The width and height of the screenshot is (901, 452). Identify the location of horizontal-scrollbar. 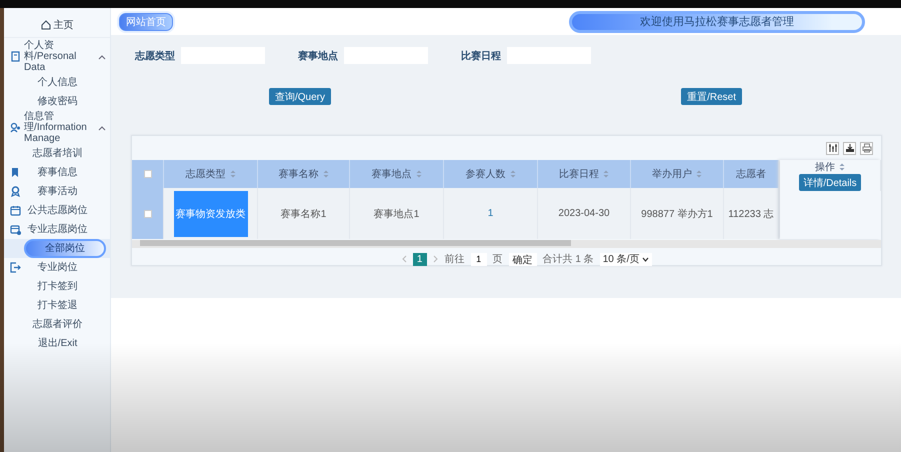
(506, 244).